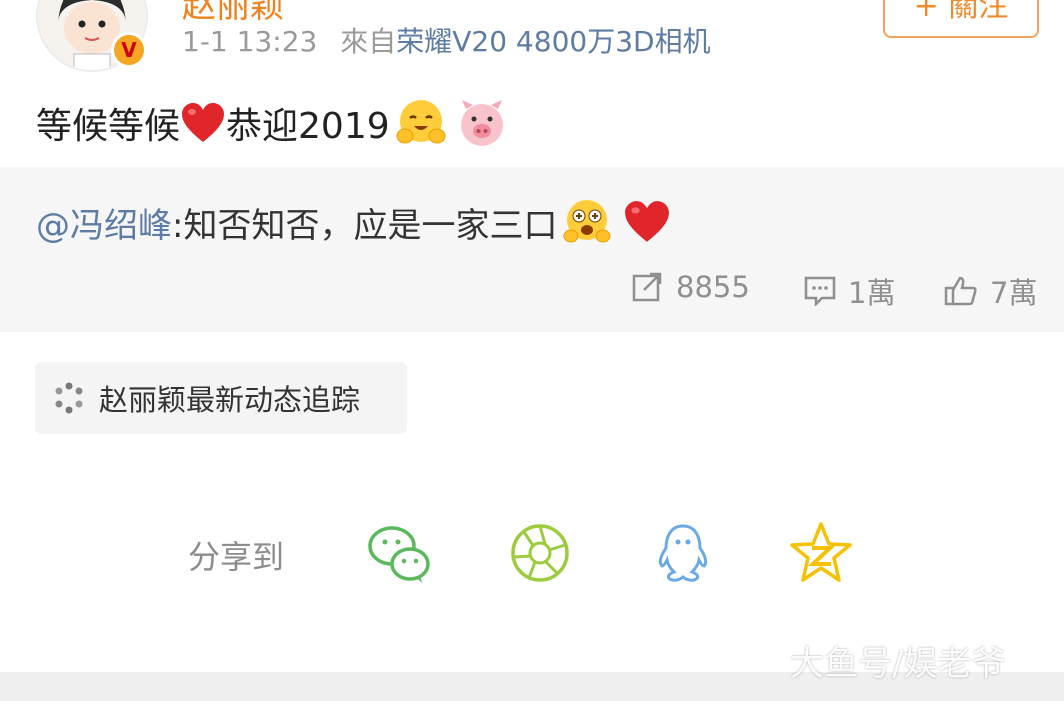  What do you see at coordinates (683, 553) in the screenshot?
I see `qq-icon` at bounding box center [683, 553].